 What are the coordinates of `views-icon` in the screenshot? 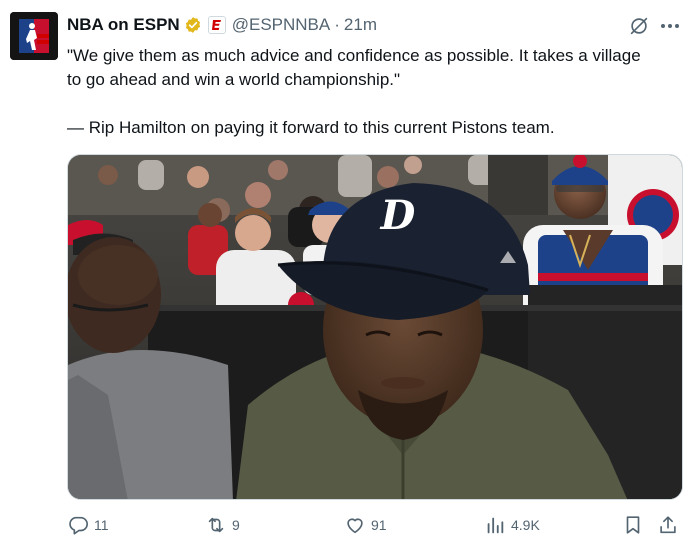 It's located at (495, 525).